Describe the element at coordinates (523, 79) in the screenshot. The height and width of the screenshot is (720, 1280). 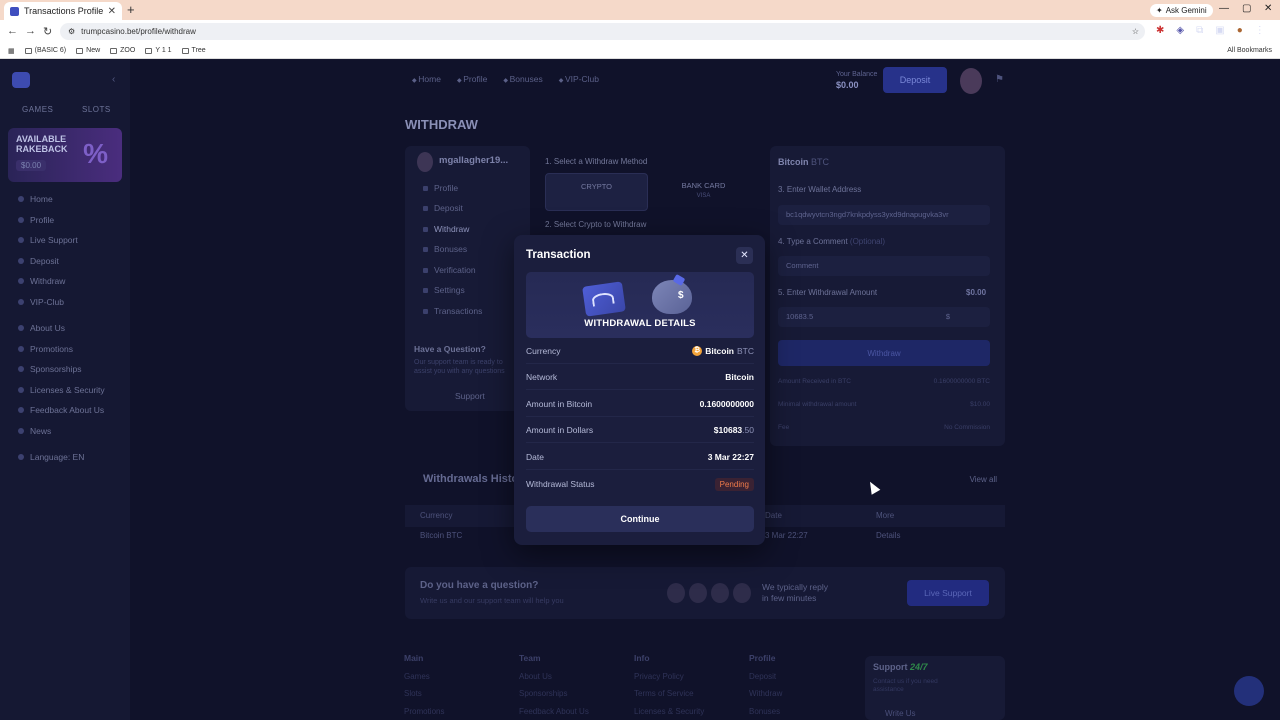
I see `nav-bonuses: Bonuses` at that location.